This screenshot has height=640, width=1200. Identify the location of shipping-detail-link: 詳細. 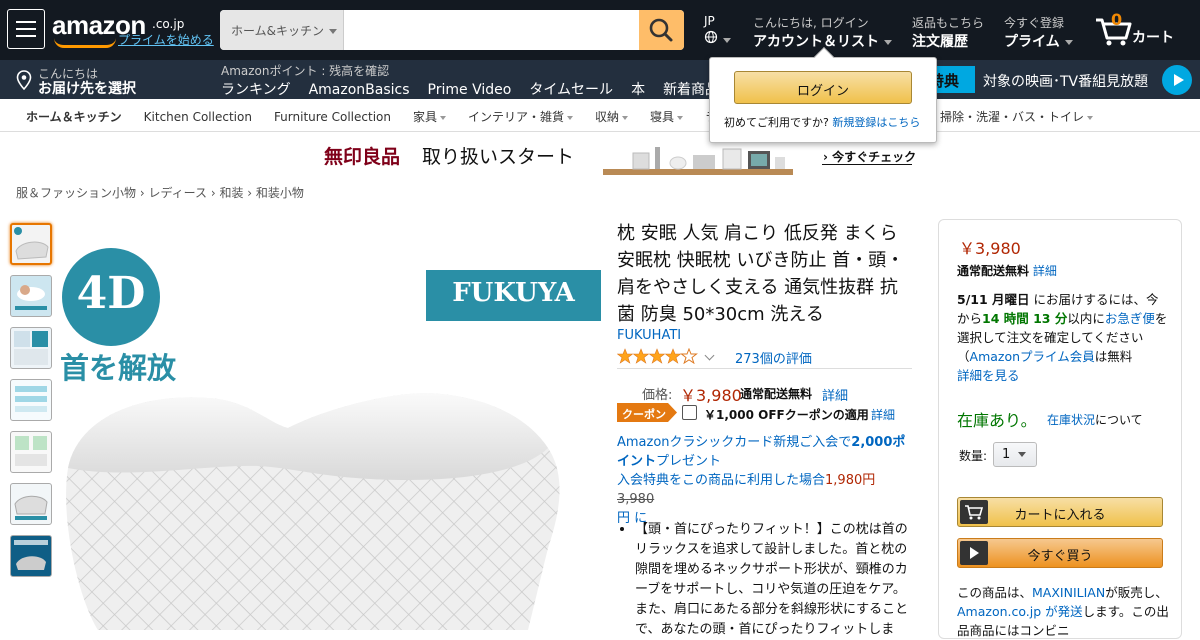
(835, 394).